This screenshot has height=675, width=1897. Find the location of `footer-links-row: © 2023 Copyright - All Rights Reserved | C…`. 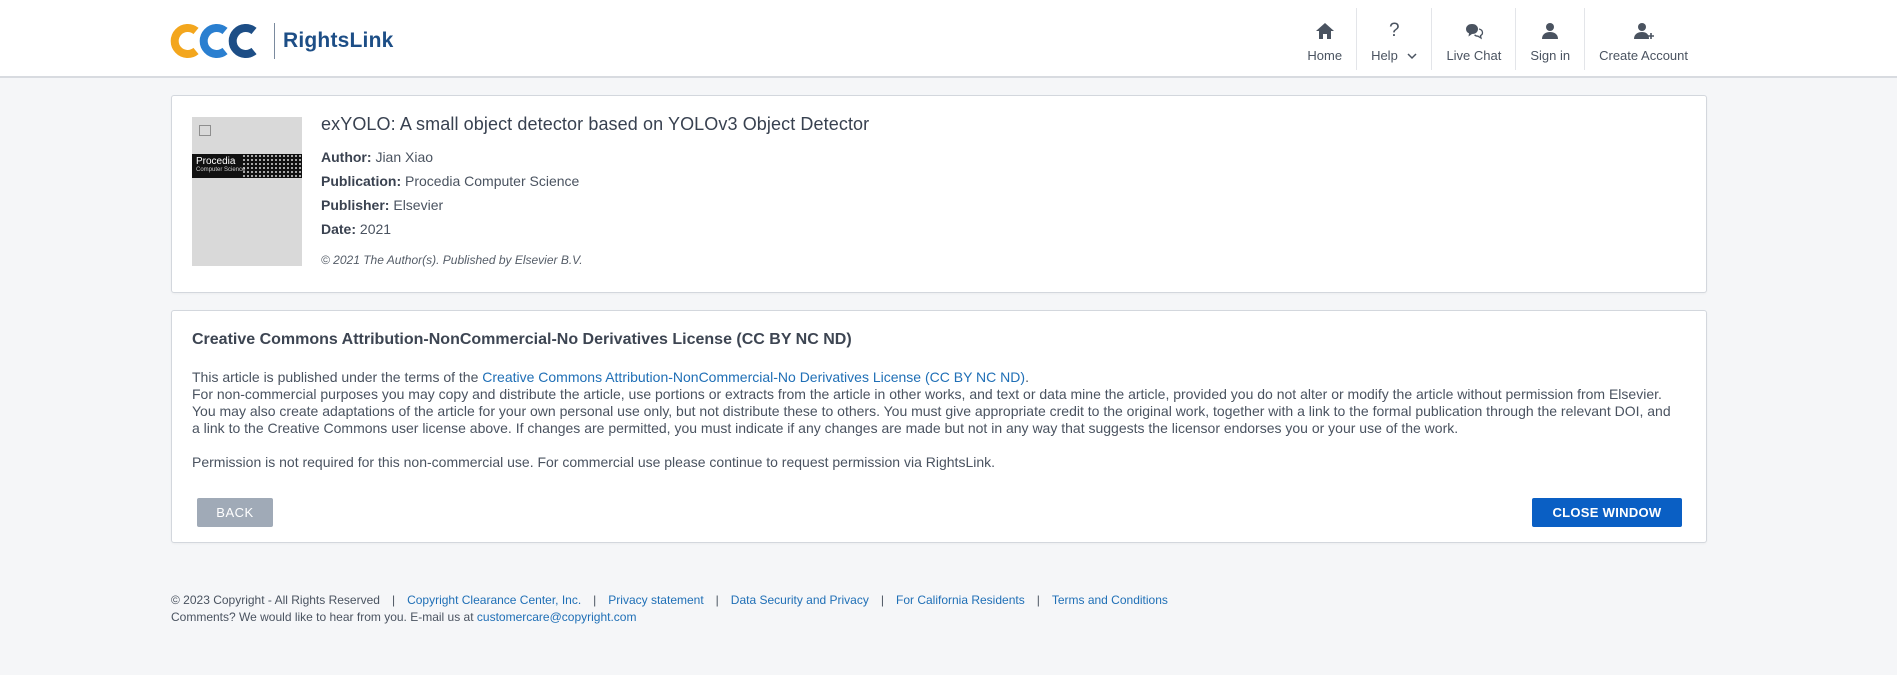

footer-links-row: © 2023 Copyright - All Rights Reserved | C… is located at coordinates (669, 600).